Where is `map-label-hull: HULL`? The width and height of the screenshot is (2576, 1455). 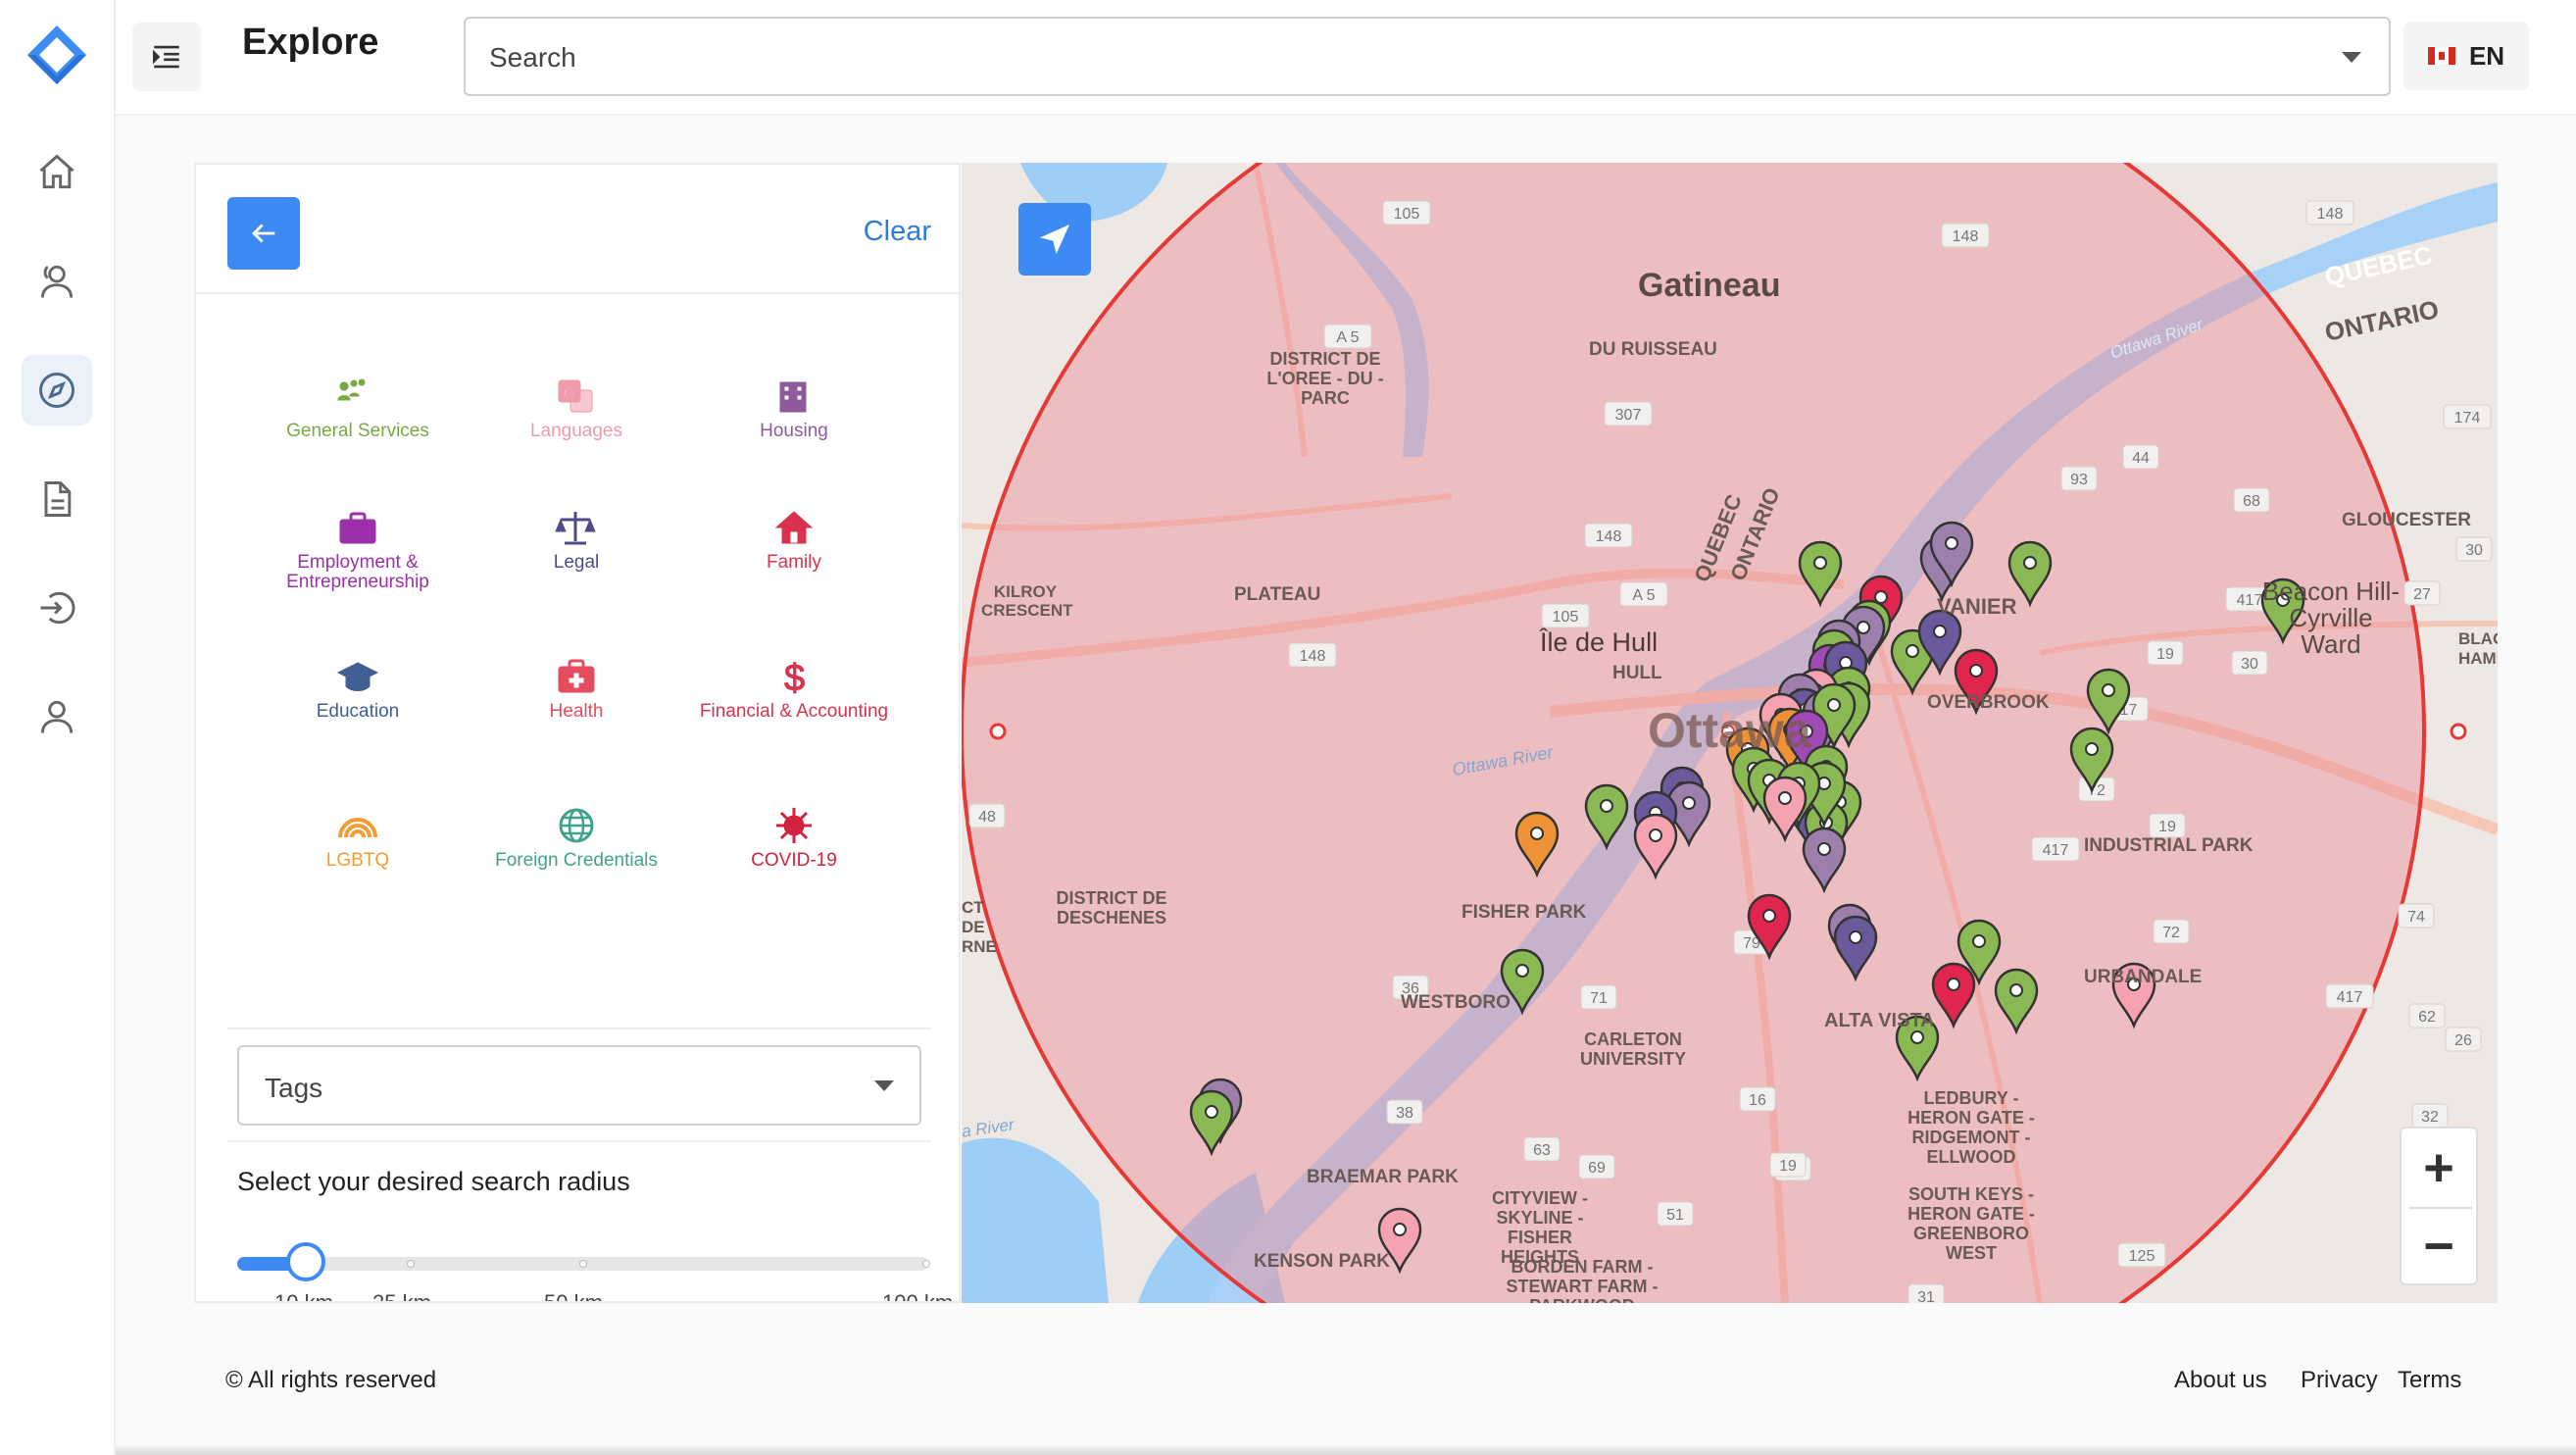
map-label-hull: HULL is located at coordinates (1637, 673).